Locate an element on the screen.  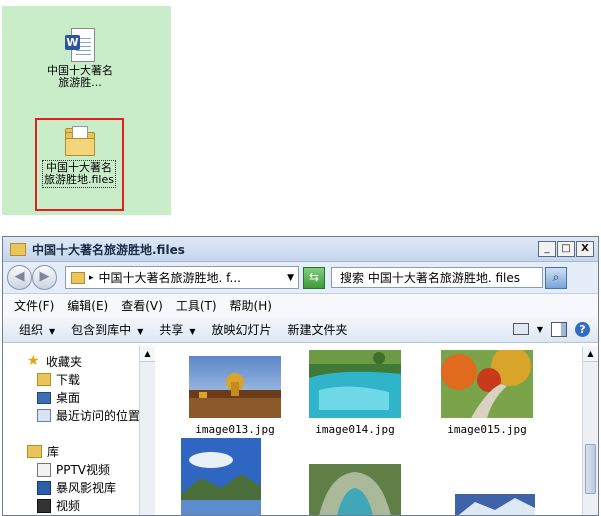
library-icon is located at coordinates (34, 451).